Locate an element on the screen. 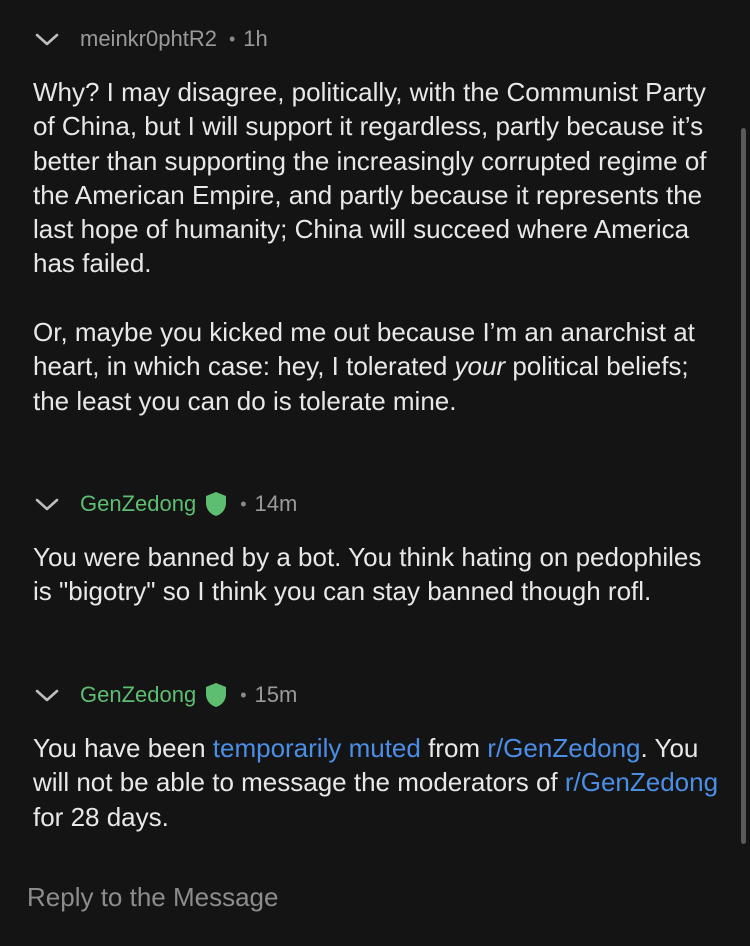  scrollbar is located at coordinates (743, 486).